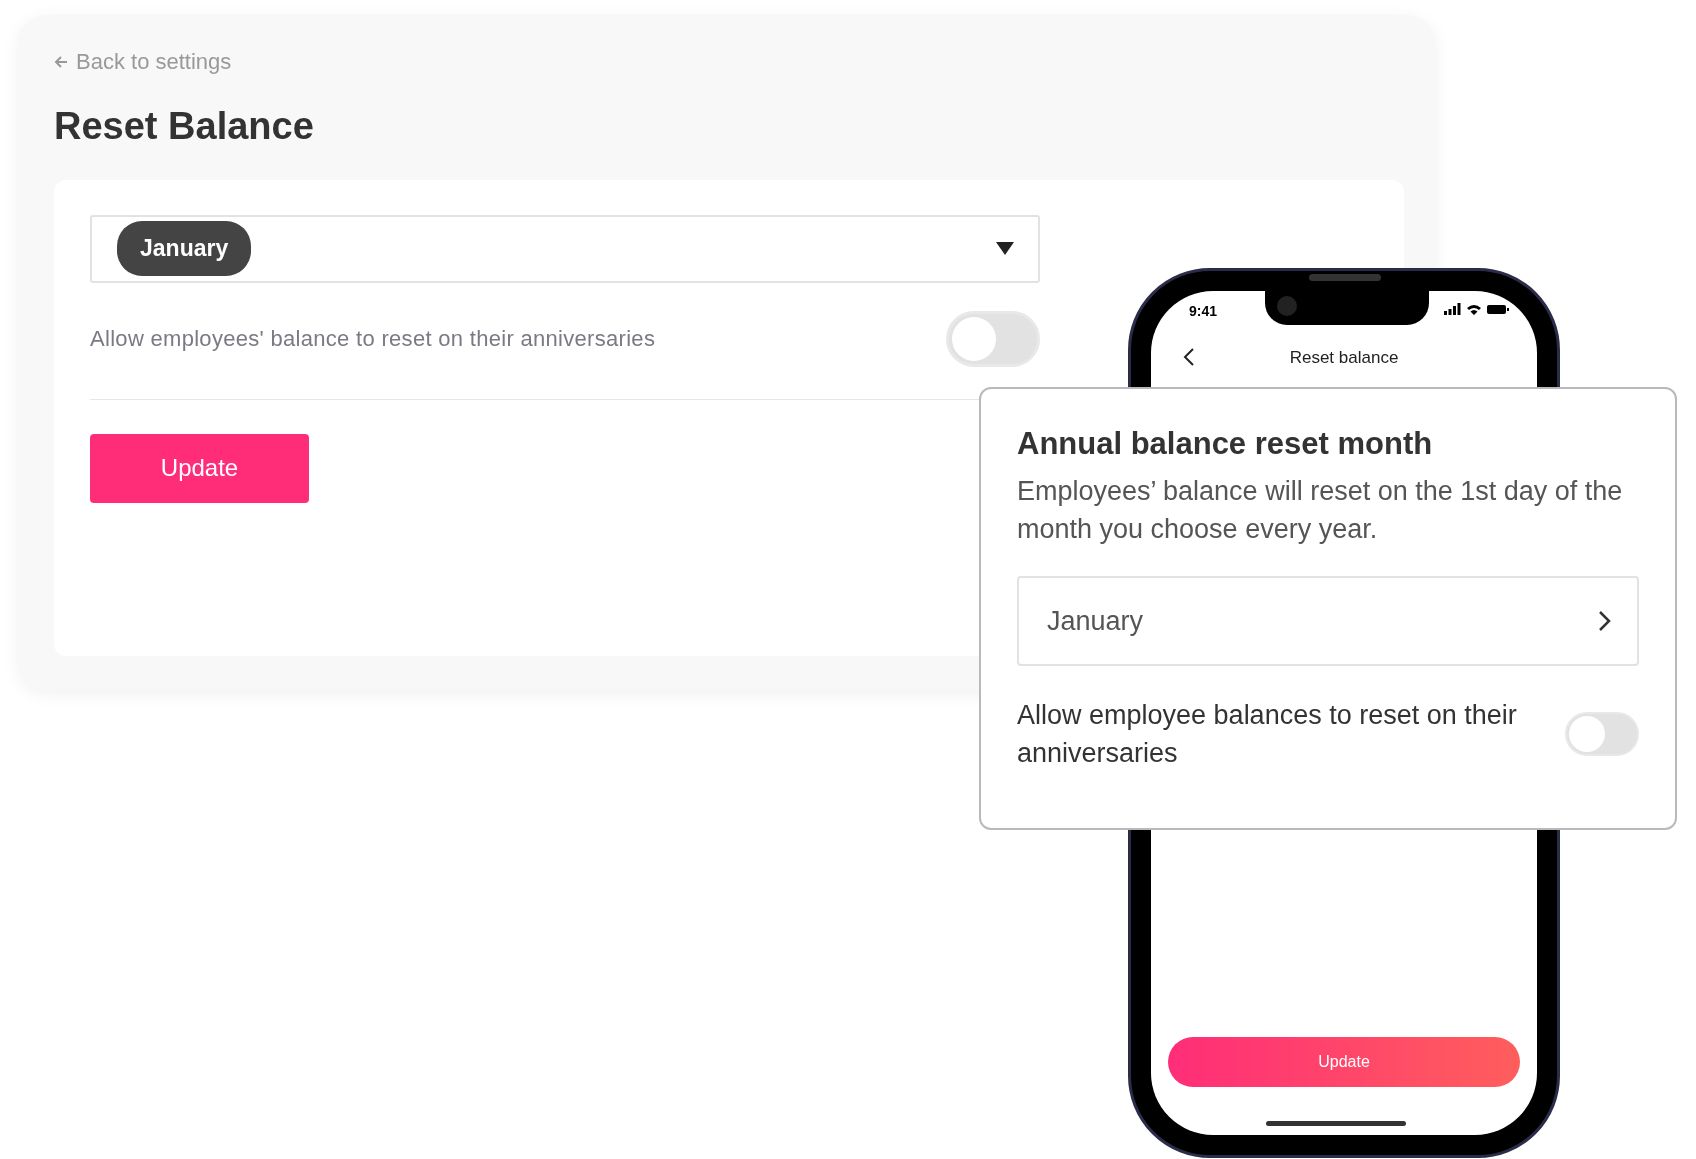  What do you see at coordinates (143, 61) in the screenshot?
I see `back-link: Back to settings` at bounding box center [143, 61].